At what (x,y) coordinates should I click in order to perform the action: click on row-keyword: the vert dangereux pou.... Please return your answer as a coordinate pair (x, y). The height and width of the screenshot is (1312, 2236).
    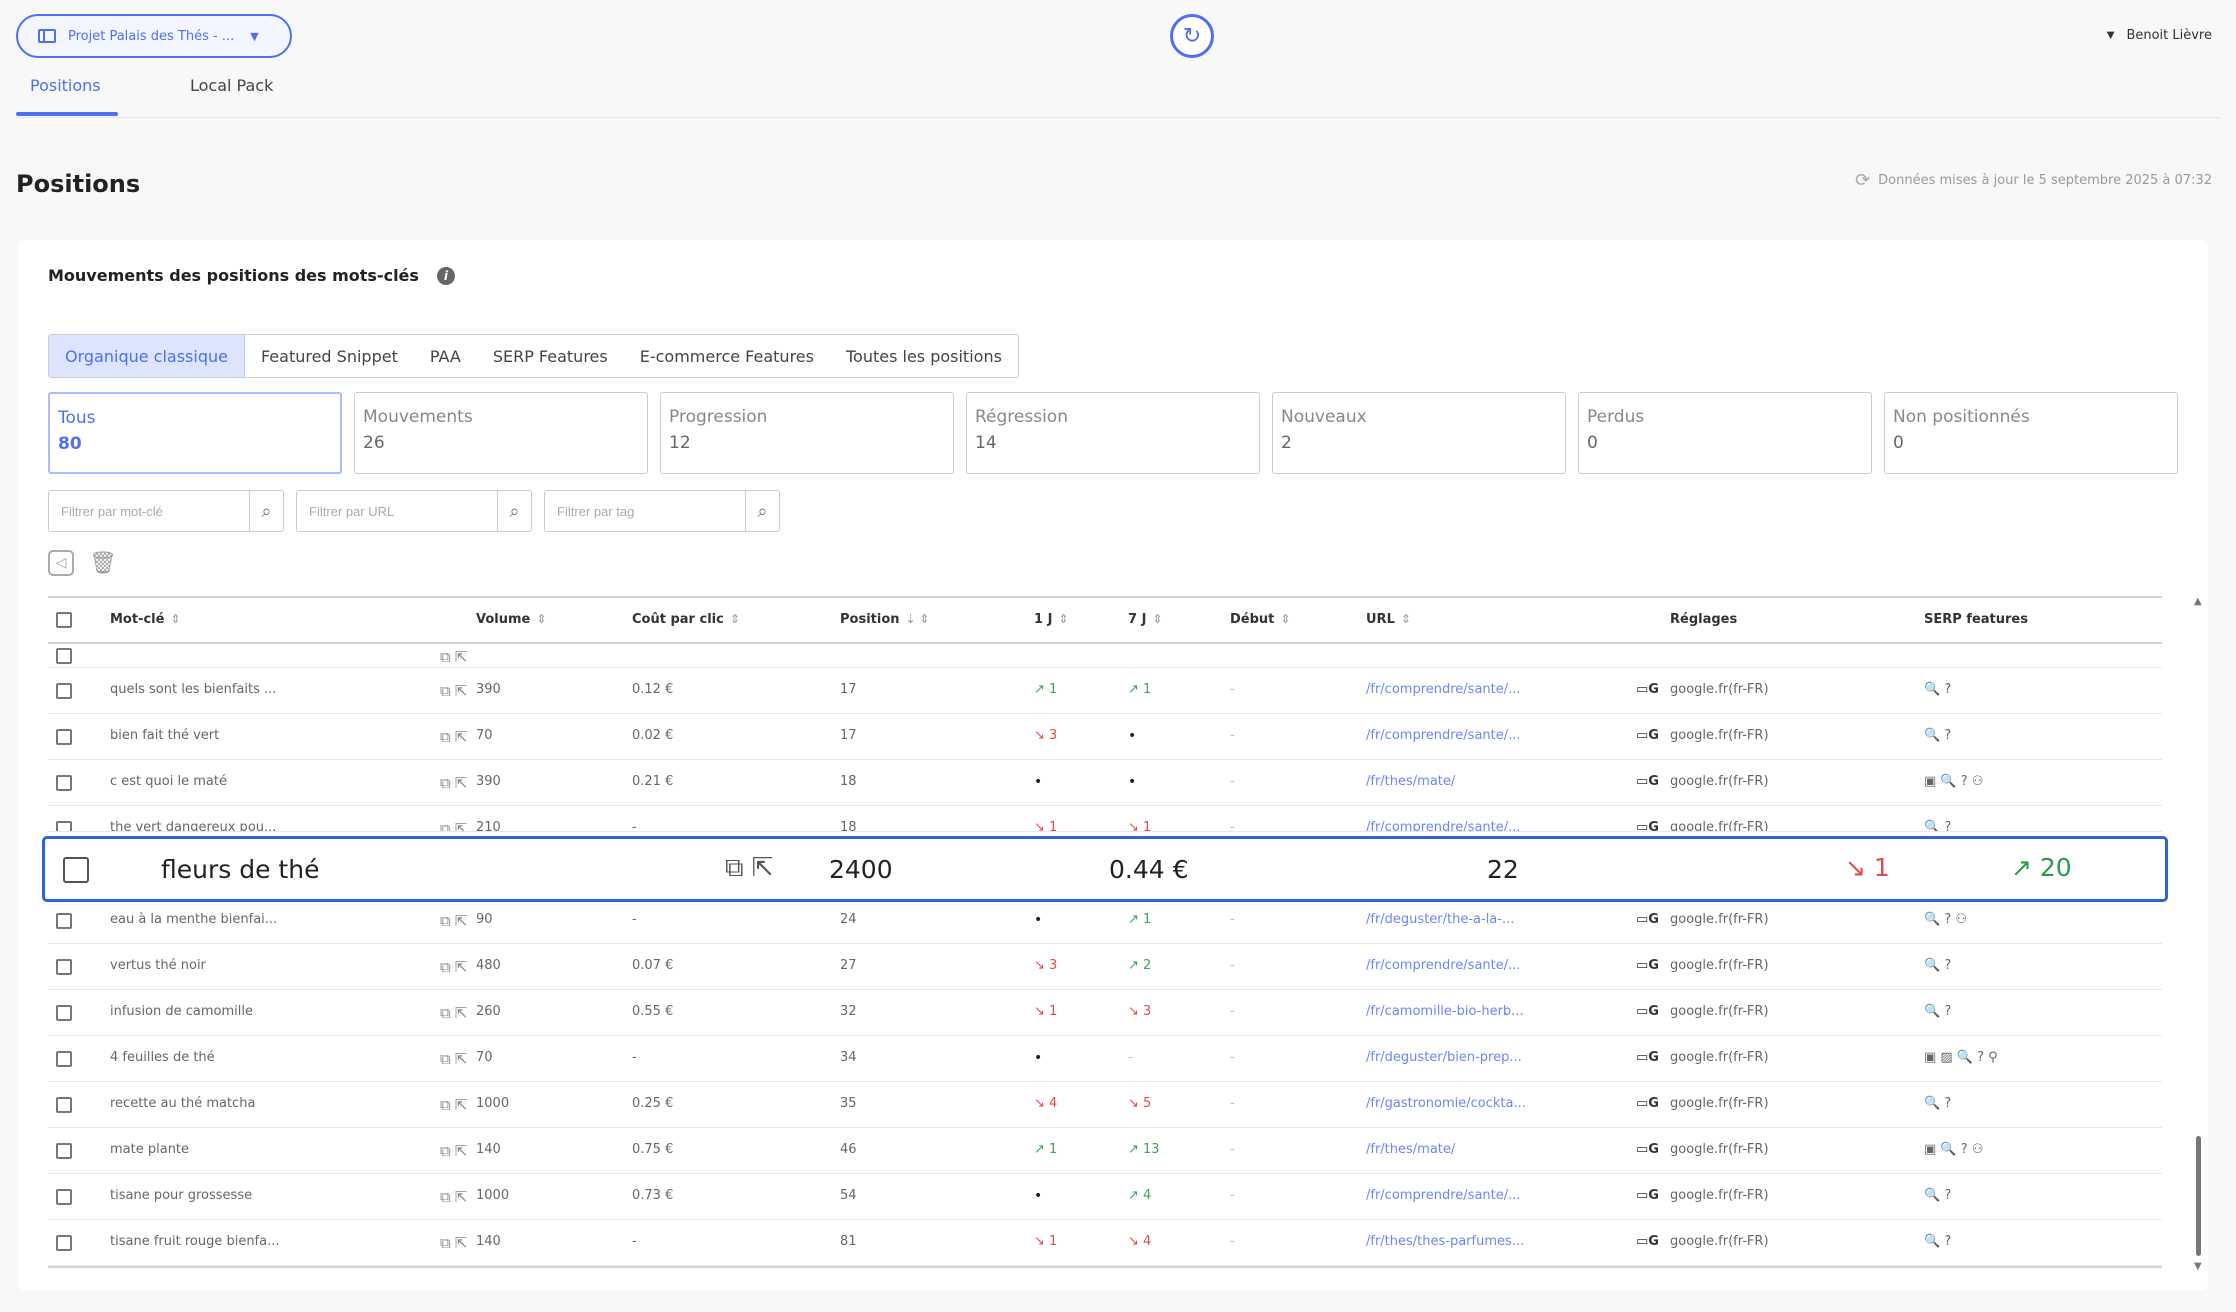
    Looking at the image, I should click on (193, 825).